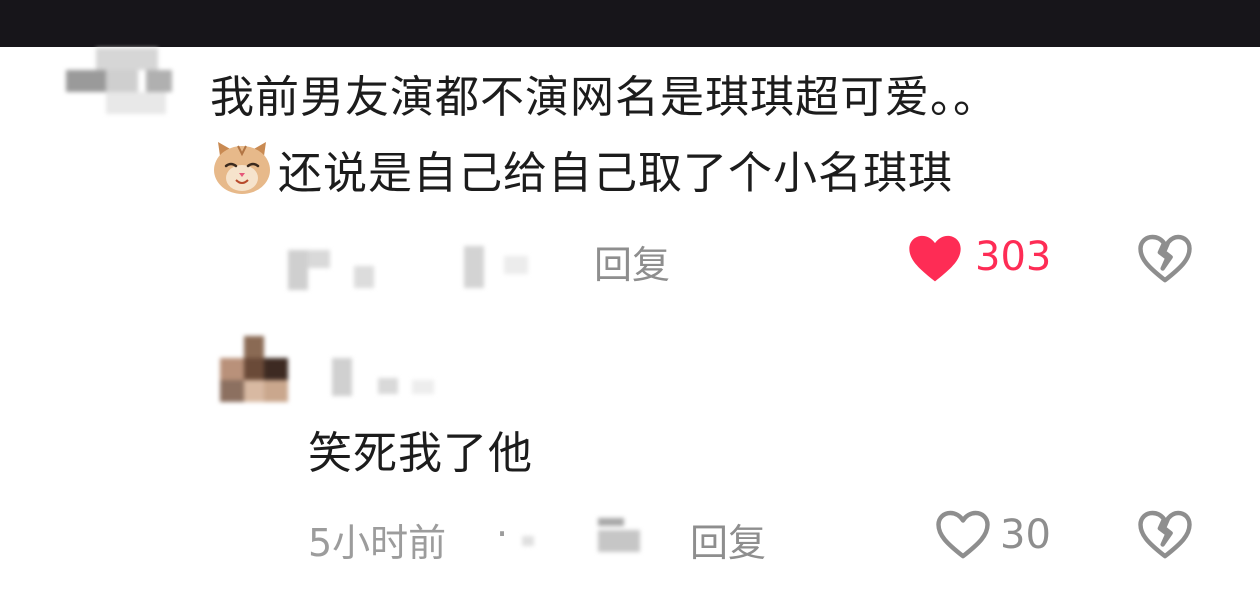 This screenshot has height=594, width=1260. I want to click on avatar, so click(122, 81).